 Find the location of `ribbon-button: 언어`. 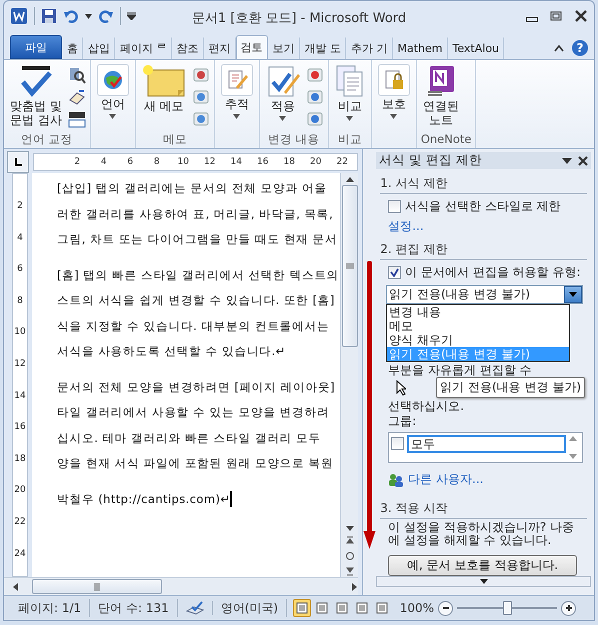

ribbon-button: 언어 is located at coordinates (112, 97).